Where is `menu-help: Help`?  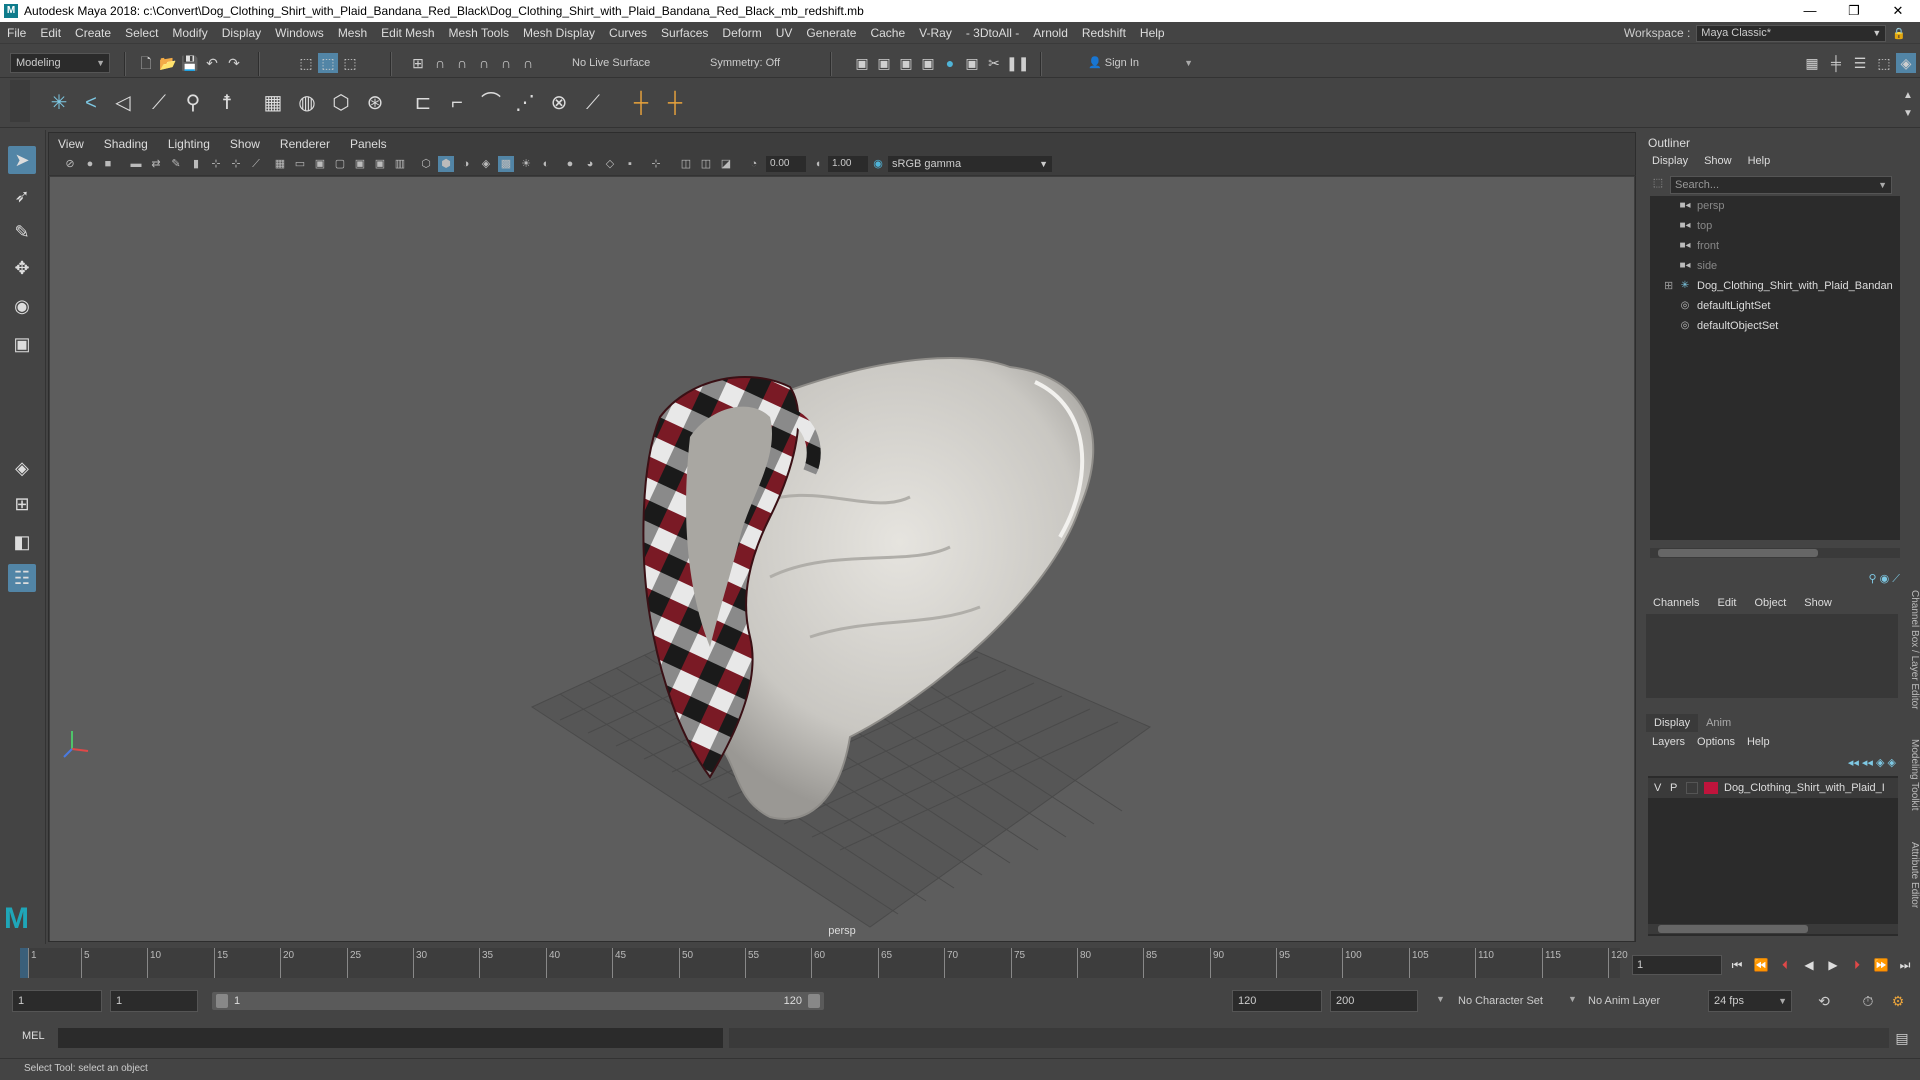 menu-help: Help is located at coordinates (1152, 33).